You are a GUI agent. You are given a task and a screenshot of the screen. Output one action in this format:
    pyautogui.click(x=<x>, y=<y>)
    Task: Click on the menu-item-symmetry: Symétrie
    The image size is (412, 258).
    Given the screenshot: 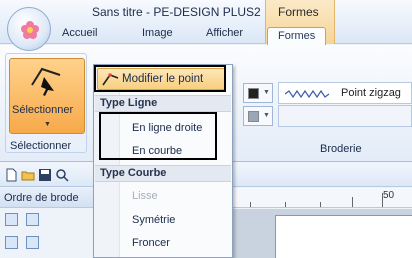 What is the action you would take?
    pyautogui.click(x=153, y=220)
    